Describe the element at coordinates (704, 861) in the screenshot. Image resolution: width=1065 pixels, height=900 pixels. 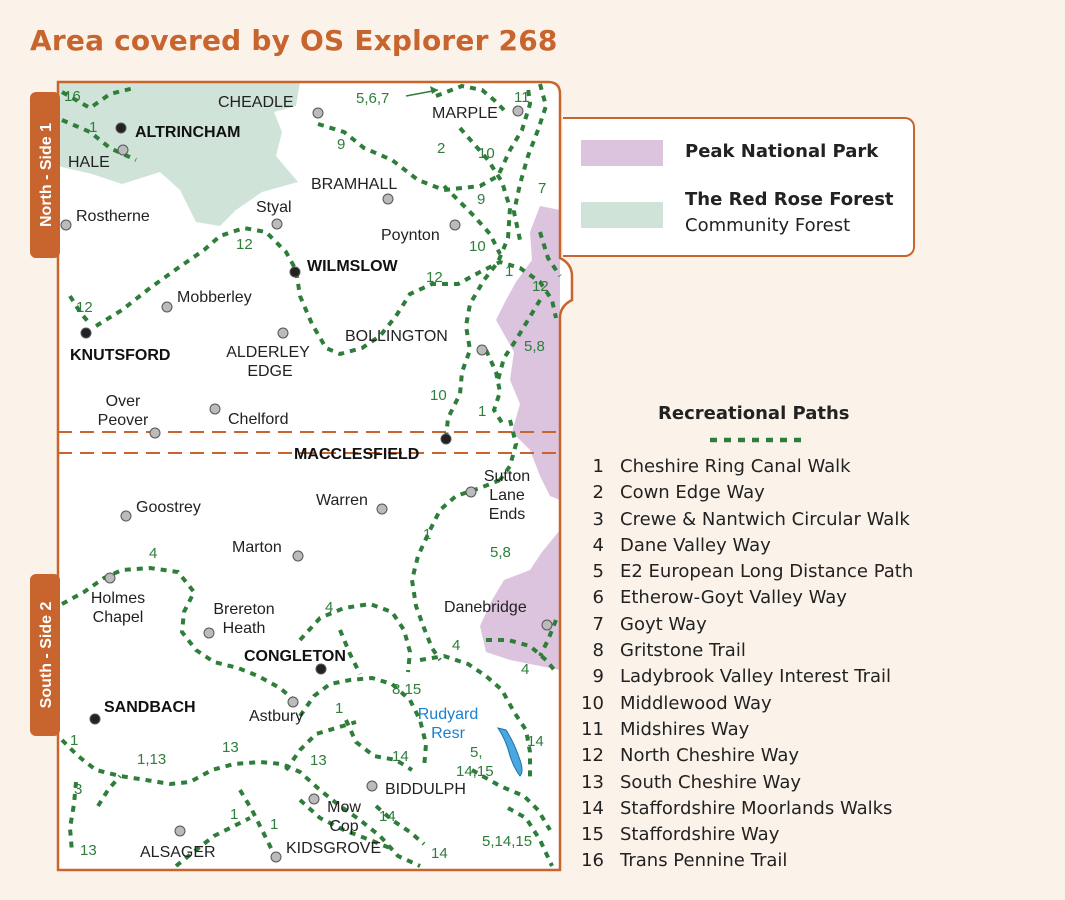
I see `path-name: Trans Pennine Trail` at that location.